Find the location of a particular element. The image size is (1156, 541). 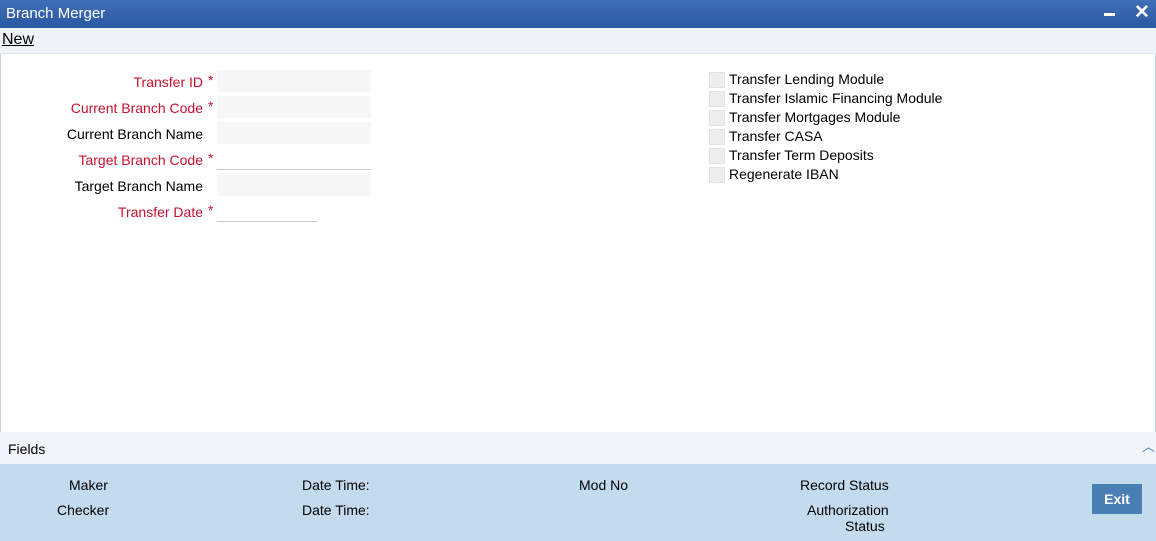

minimize-icon is located at coordinates (1109, 14).